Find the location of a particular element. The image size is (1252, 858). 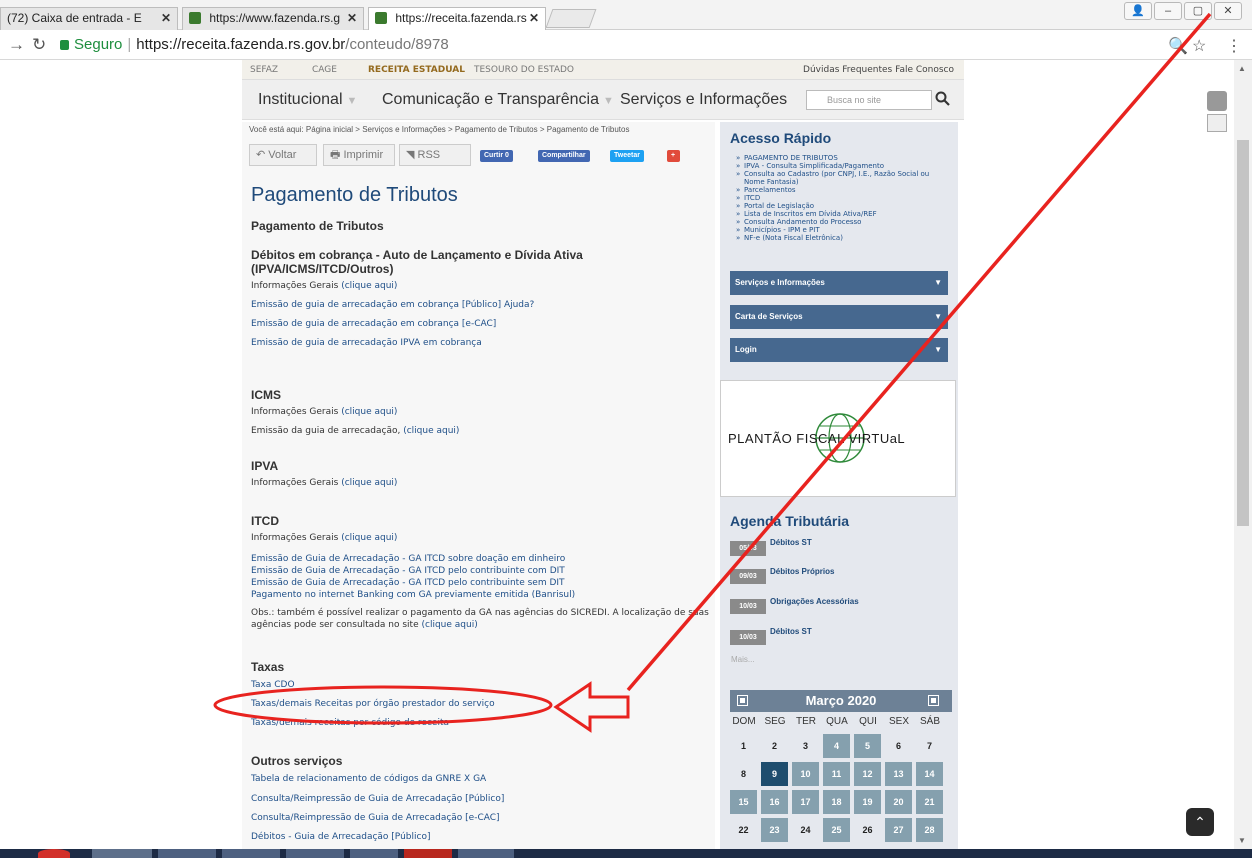

calendar-day: 23 is located at coordinates (774, 830).